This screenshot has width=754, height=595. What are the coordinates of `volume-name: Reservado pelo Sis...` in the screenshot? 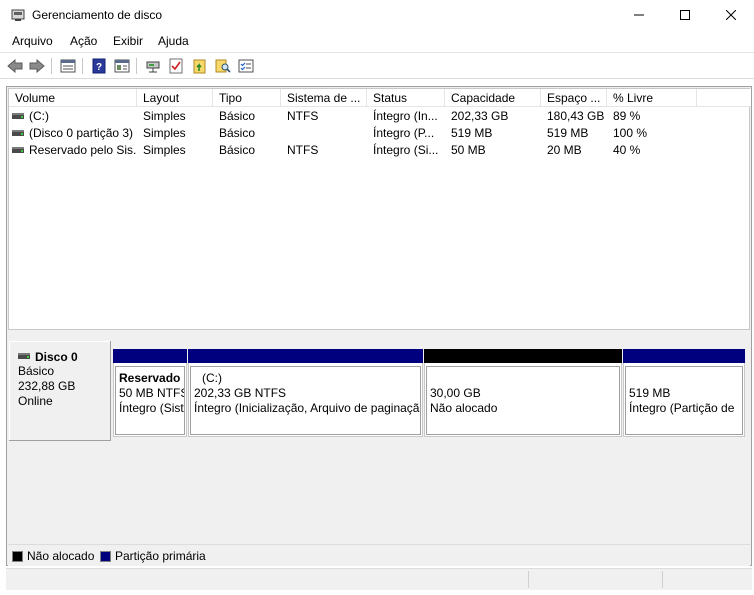 It's located at (82, 150).